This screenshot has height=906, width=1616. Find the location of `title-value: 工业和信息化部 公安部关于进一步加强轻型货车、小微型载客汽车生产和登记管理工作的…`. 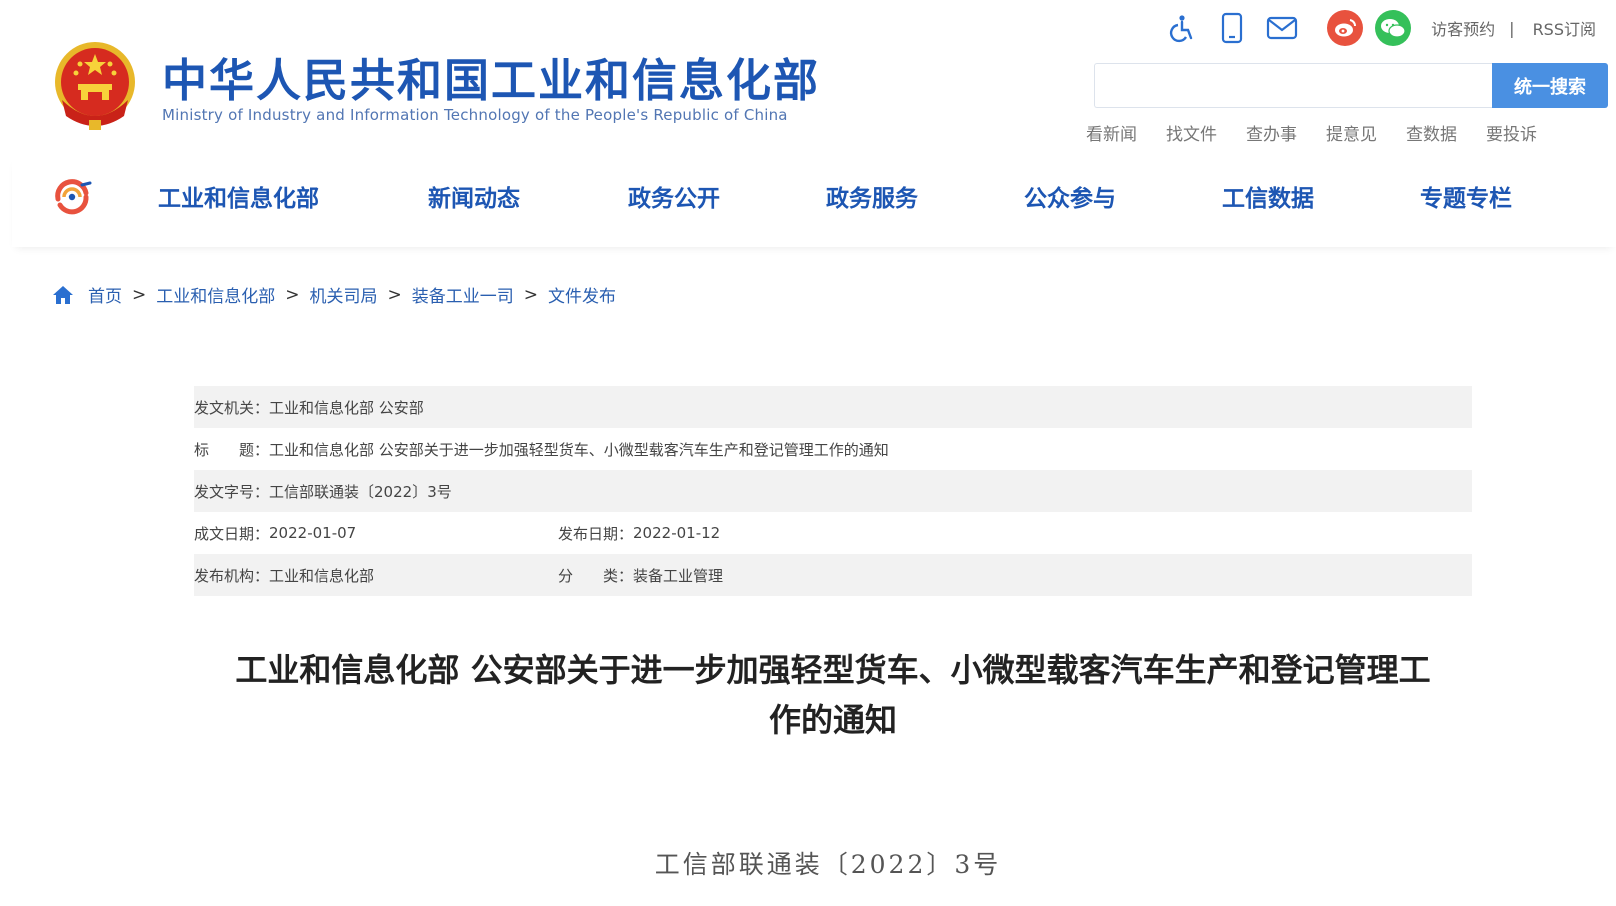

title-value: 工业和信息化部 公安部关于进一步加强轻型货车、小微型载客汽车生产和登记管理工作的… is located at coordinates (579, 449).